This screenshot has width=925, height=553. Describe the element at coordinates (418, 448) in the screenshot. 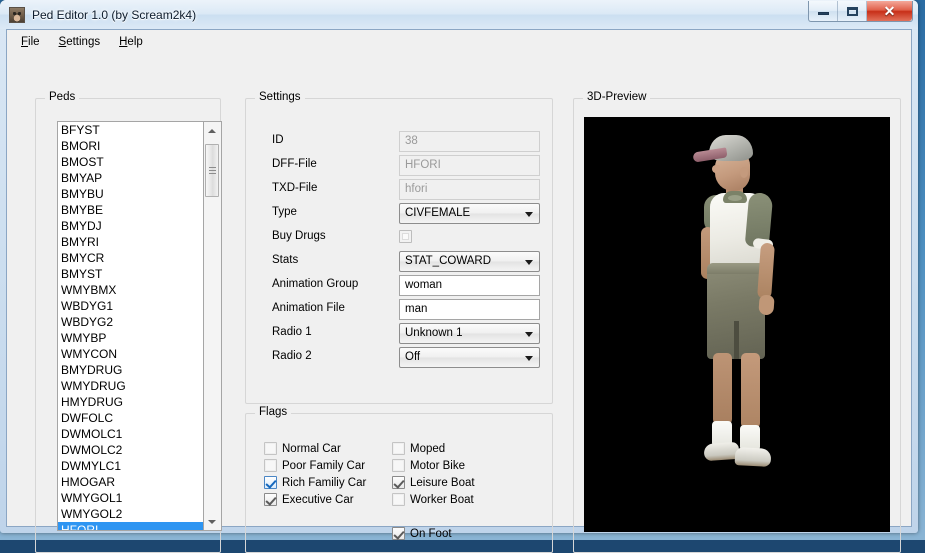

I see `flag-moped: Moped` at that location.